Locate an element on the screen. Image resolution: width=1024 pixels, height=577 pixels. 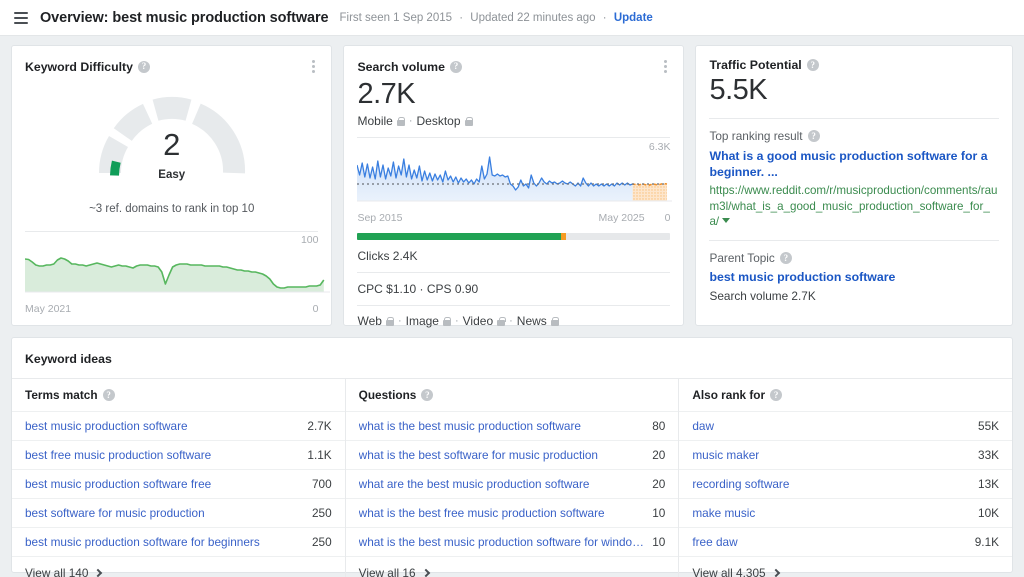
parent-topic-text: Parent Topic is located at coordinates (742, 258).